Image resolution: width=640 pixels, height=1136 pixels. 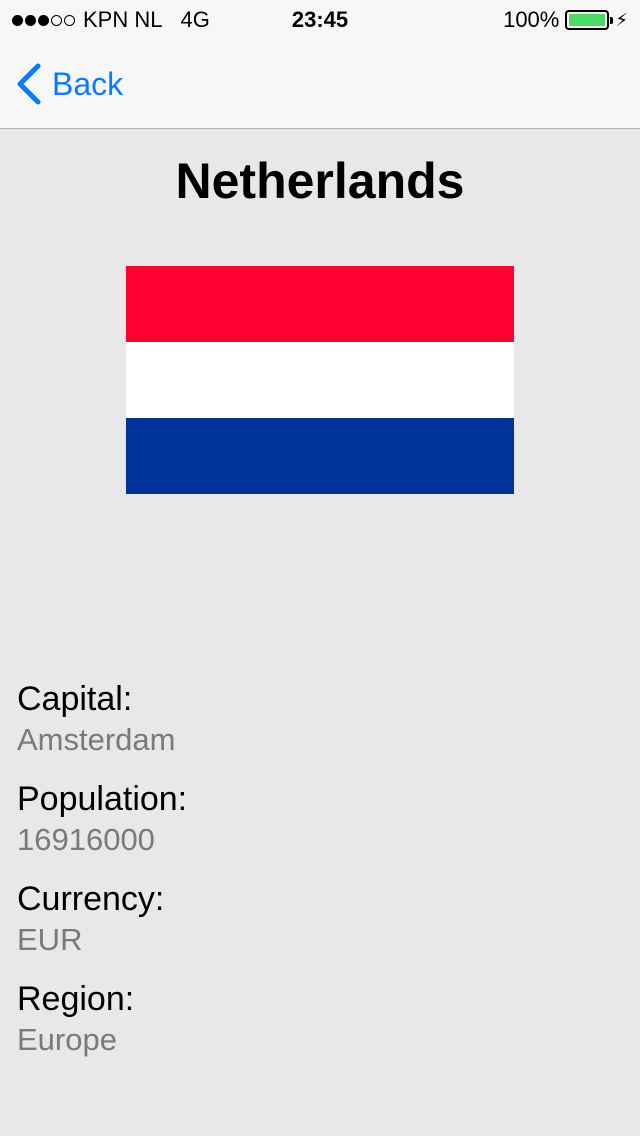 I want to click on detail-population: Population: 16916000, so click(x=317, y=819).